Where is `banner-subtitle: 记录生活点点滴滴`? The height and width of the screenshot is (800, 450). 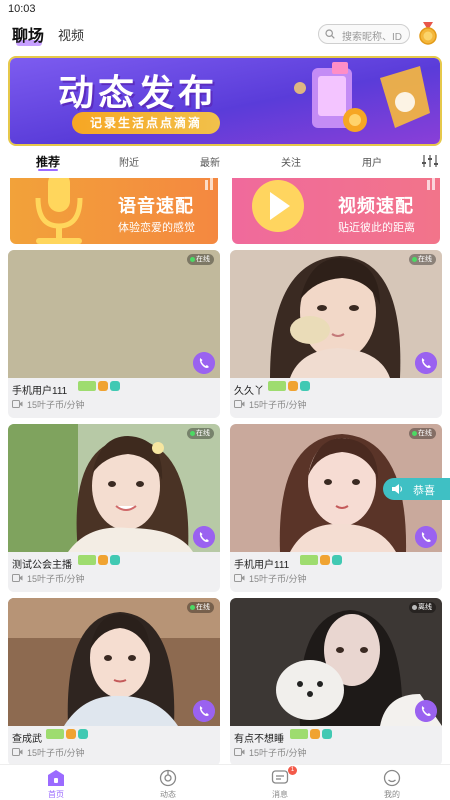
banner-subtitle: 记录生活点点滴滴 is located at coordinates (146, 123).